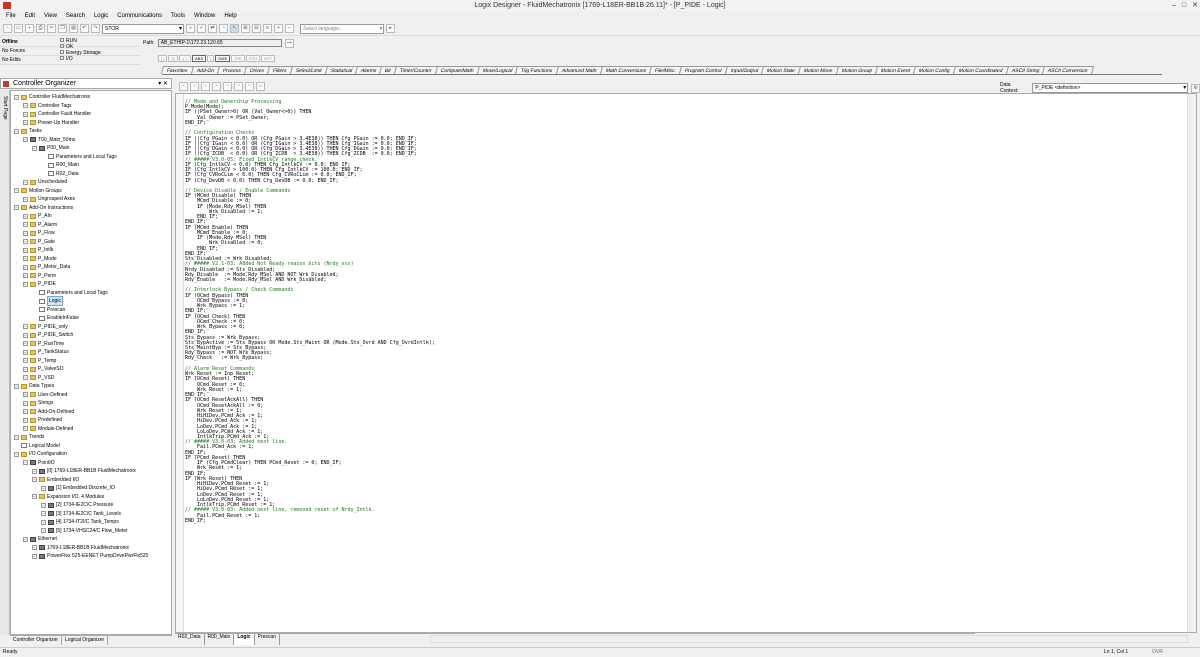  What do you see at coordinates (29, 437) in the screenshot?
I see `tree-node: − Trends` at bounding box center [29, 437].